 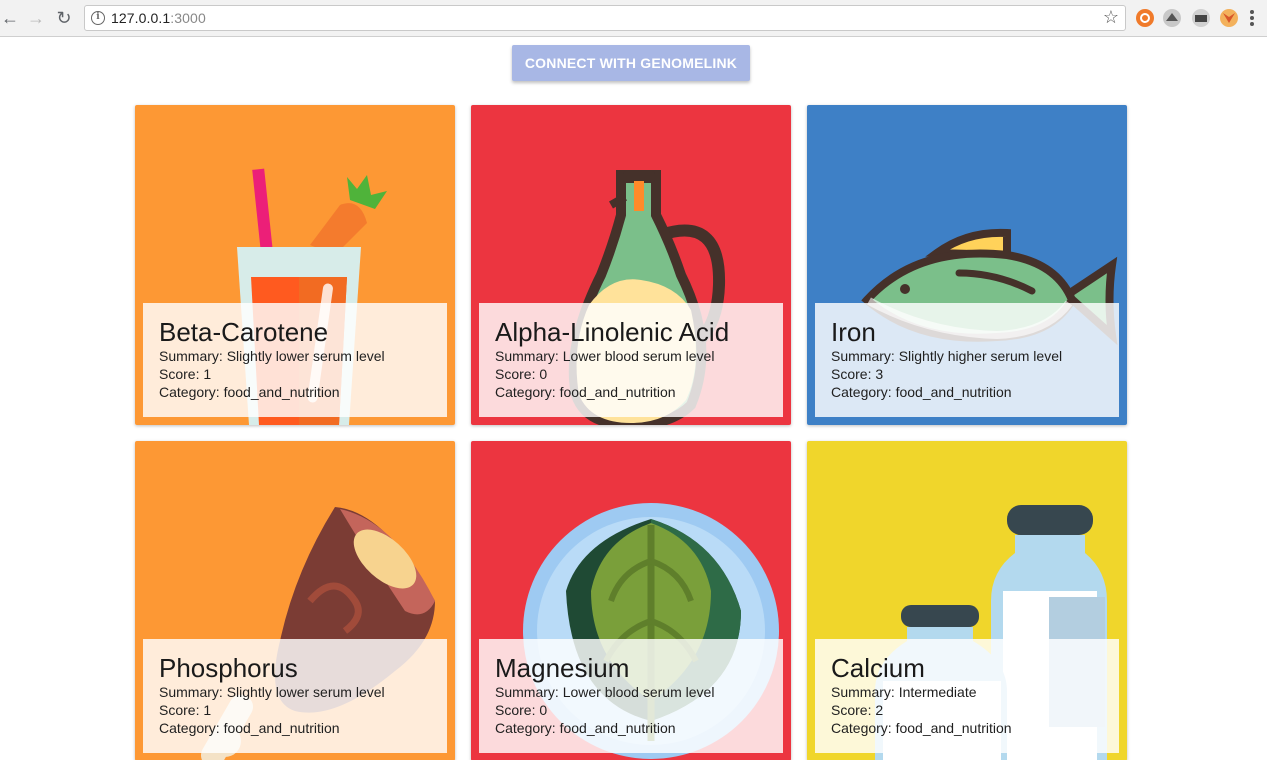 What do you see at coordinates (1172, 18) in the screenshot?
I see `extension-gray-icon` at bounding box center [1172, 18].